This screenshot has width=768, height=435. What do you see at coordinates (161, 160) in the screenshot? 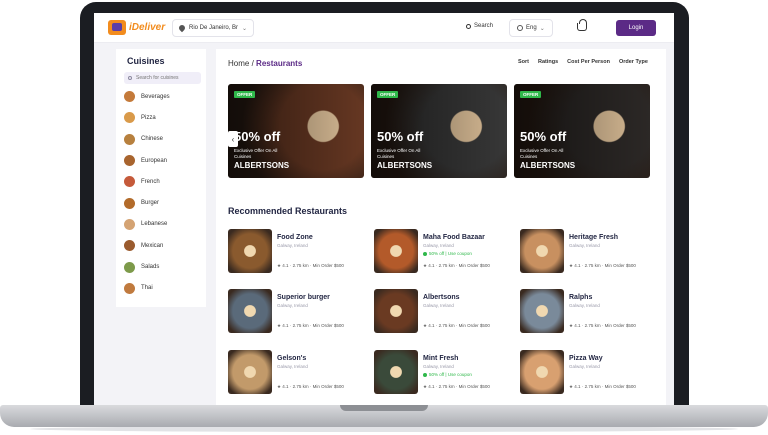
I see `cuisine-item: European` at bounding box center [161, 160].